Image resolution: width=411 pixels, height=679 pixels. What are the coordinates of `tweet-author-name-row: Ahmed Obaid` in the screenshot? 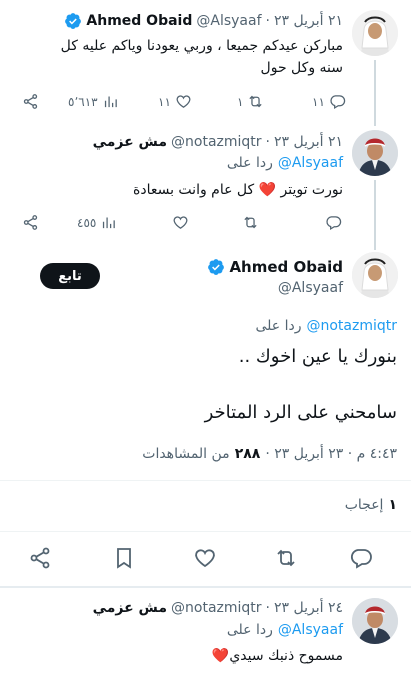 It's located at (275, 267).